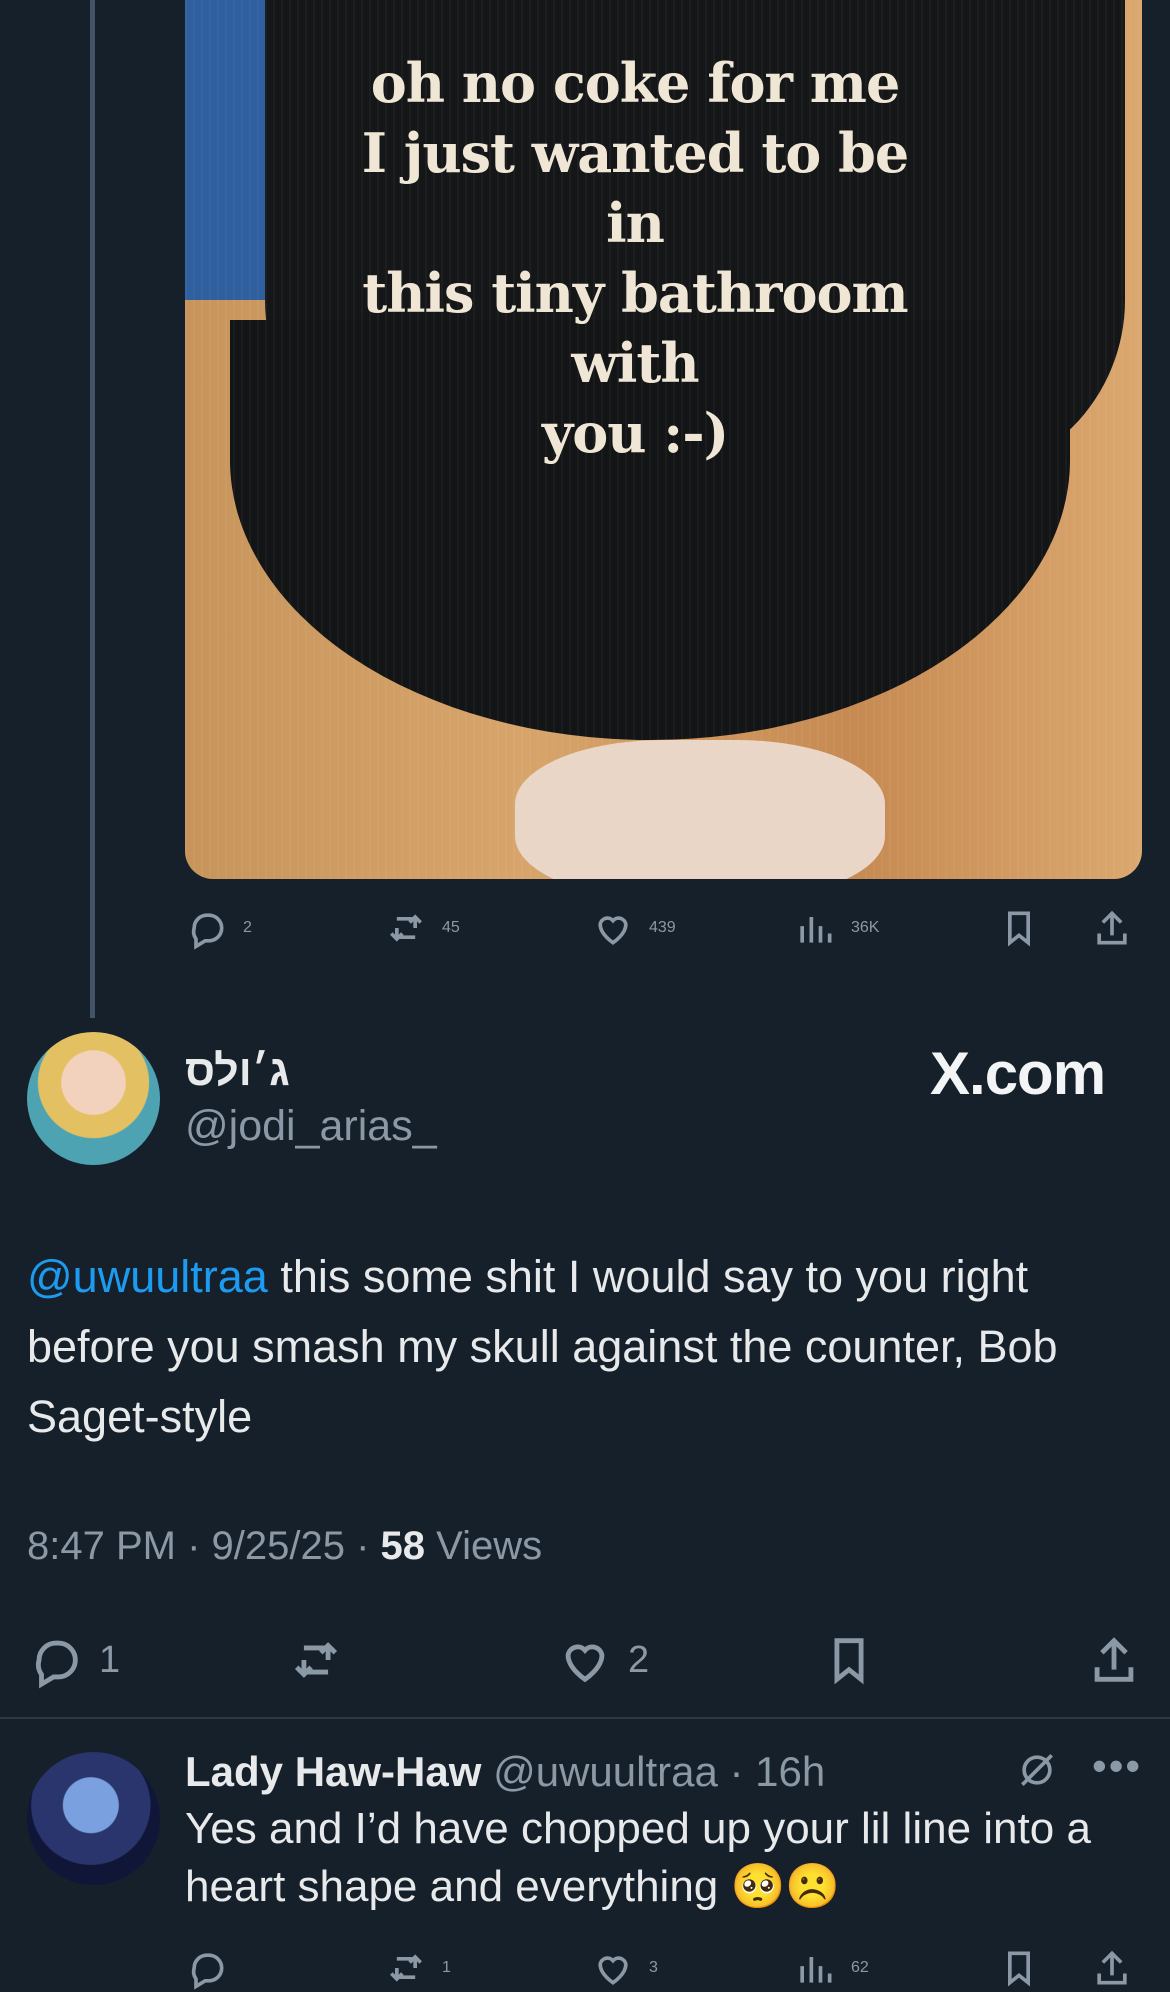  Describe the element at coordinates (333, 1771) in the screenshot. I see `display-name: Lady Haw-Haw` at that location.